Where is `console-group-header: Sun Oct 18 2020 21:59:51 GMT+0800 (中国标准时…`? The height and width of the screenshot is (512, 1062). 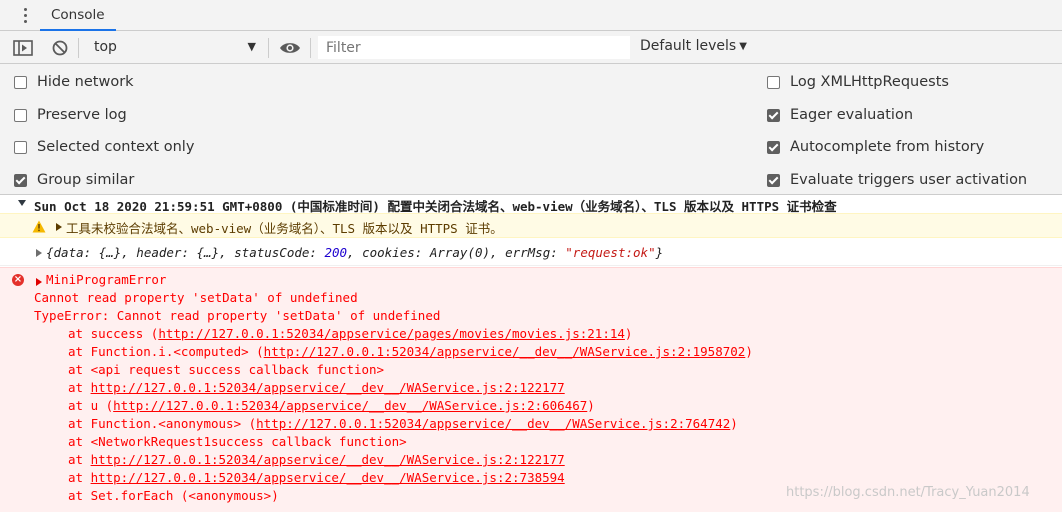
console-group-header: Sun Oct 18 2020 21:59:51 GMT+0800 (中国标准时… is located at coordinates (531, 205).